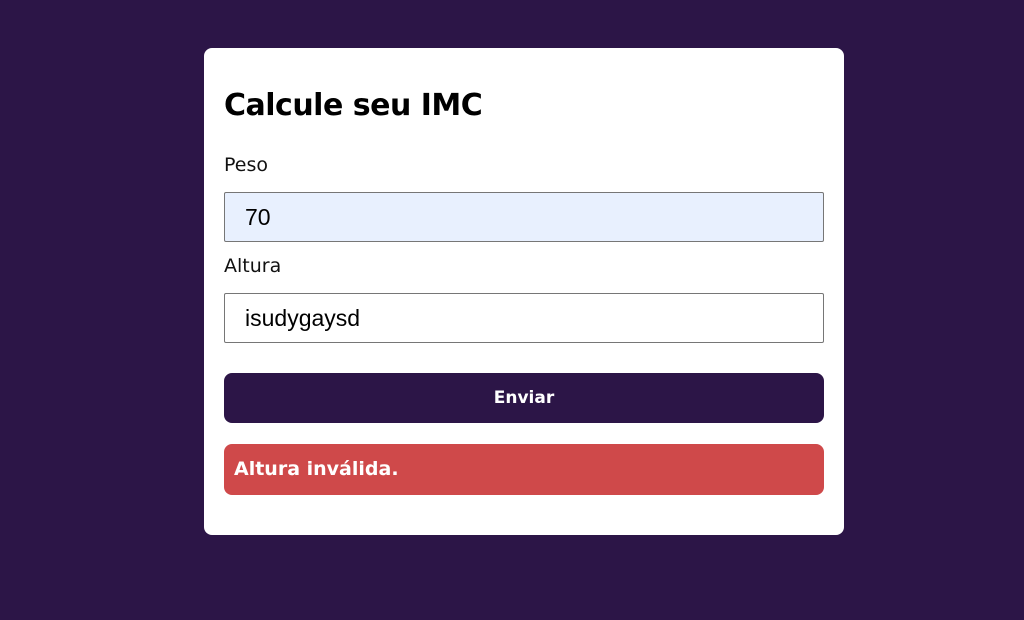 The height and width of the screenshot is (620, 1024). What do you see at coordinates (353, 105) in the screenshot?
I see `page-title: Calcule seu IMC` at bounding box center [353, 105].